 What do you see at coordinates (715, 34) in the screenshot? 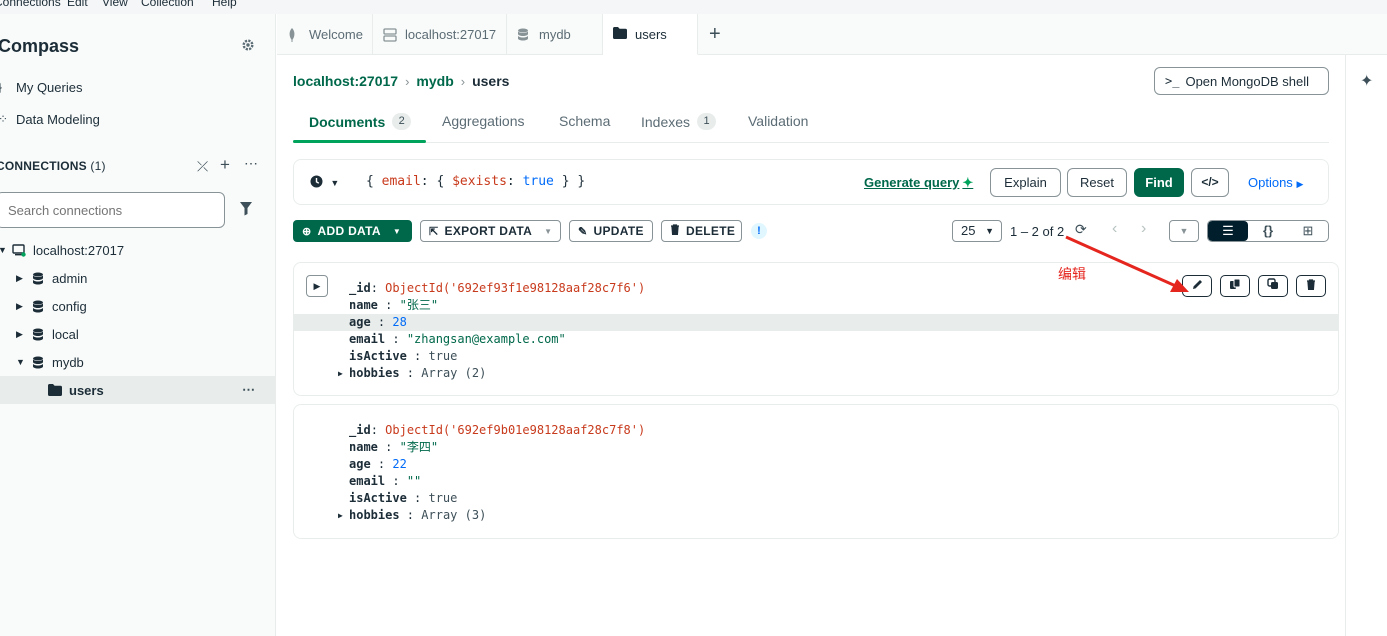
I see `new-tab-icon: +` at bounding box center [715, 34].